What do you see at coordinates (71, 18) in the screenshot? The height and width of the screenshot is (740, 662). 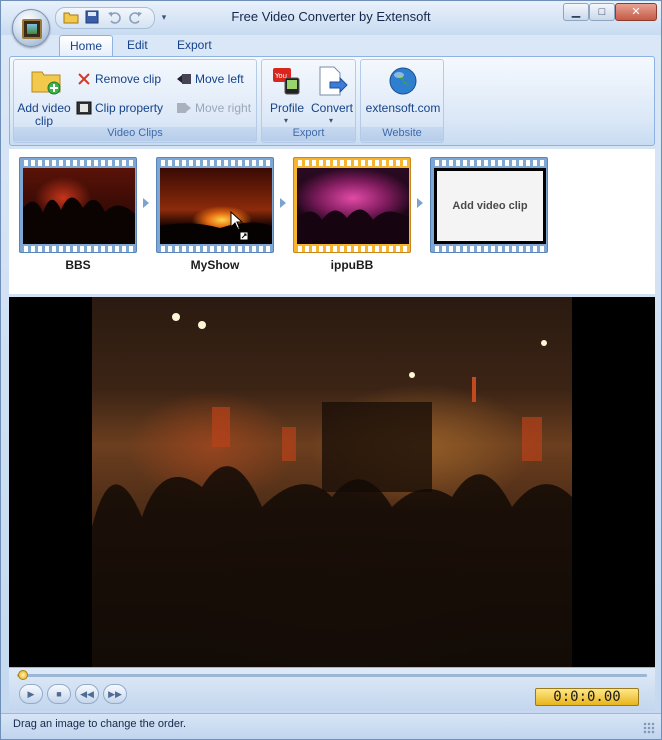 I see `open-folder-icon` at bounding box center [71, 18].